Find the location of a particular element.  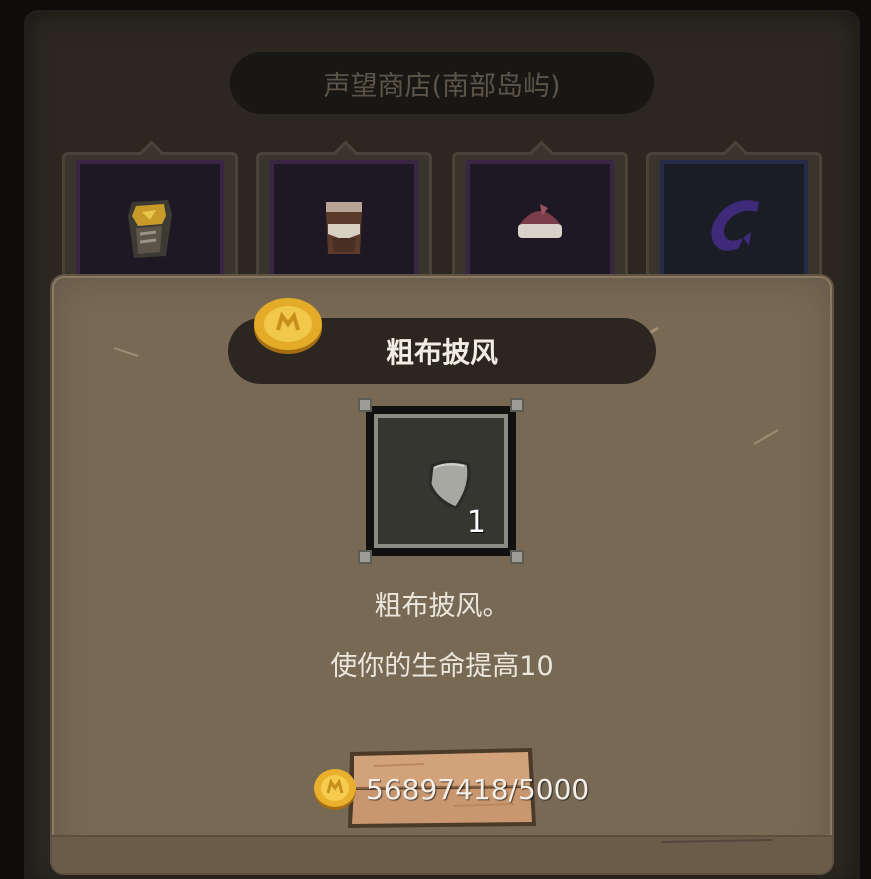

helmet-icon is located at coordinates (540, 221).